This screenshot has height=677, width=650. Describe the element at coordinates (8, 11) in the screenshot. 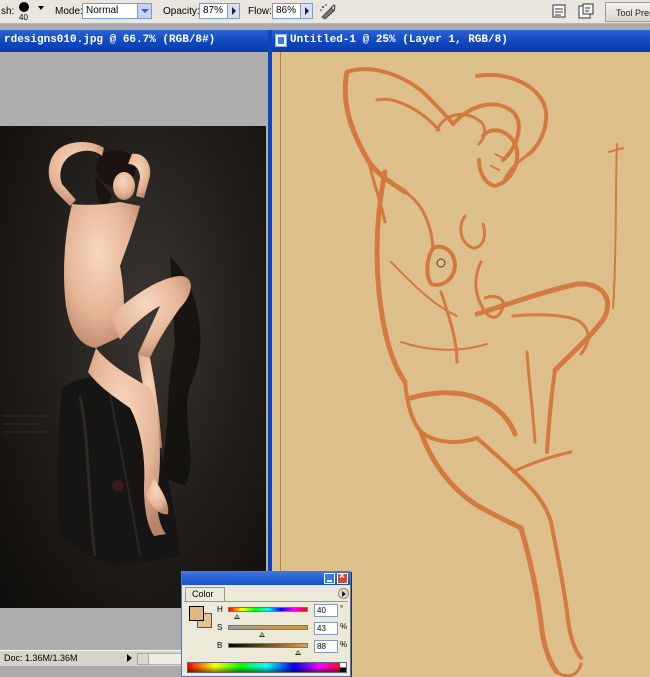

I see `brush-label: sh:` at that location.